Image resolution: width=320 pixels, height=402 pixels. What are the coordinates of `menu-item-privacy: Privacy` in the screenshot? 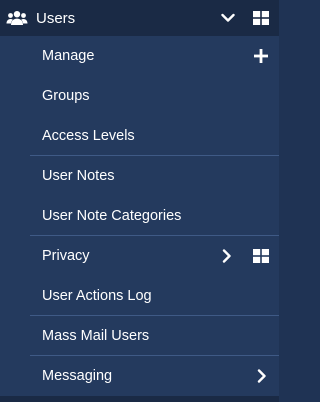 It's located at (139, 256).